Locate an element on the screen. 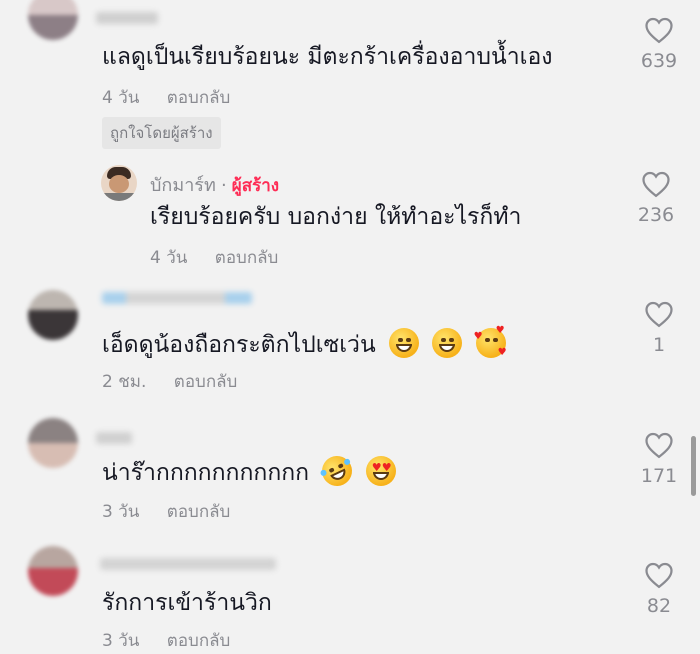 This screenshot has width=700, height=654. comment-text-body: น่าร๊ากกกกกกกกกกก is located at coordinates (206, 473).